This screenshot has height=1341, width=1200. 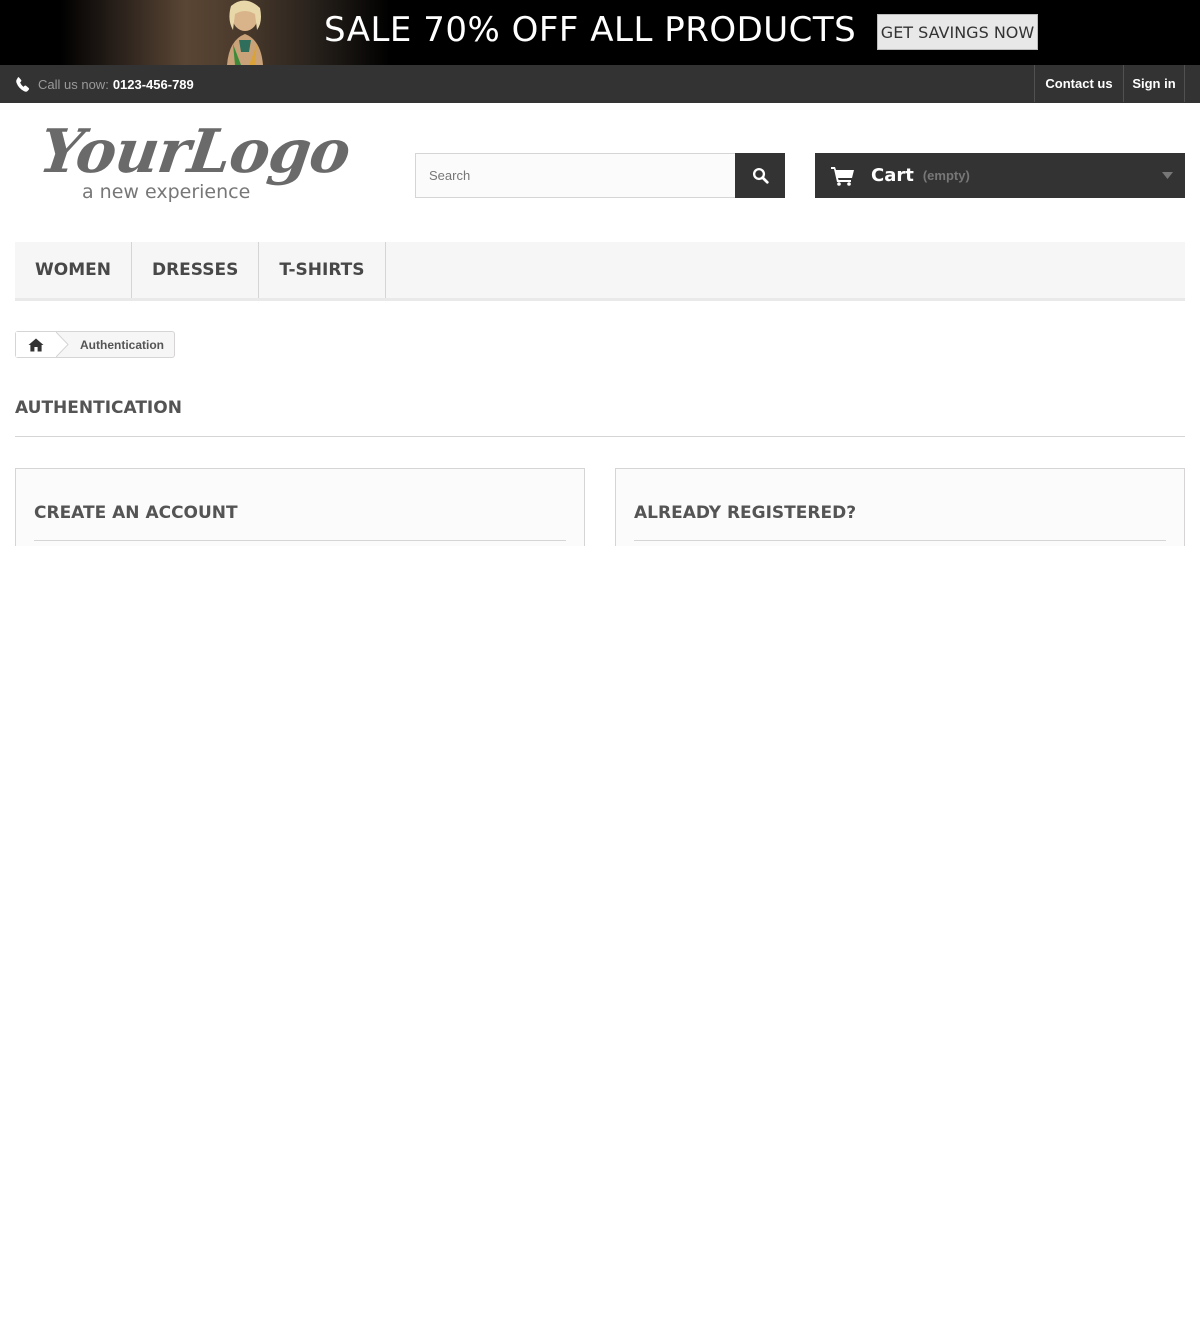 I want to click on caret-down-icon, so click(x=1167, y=175).